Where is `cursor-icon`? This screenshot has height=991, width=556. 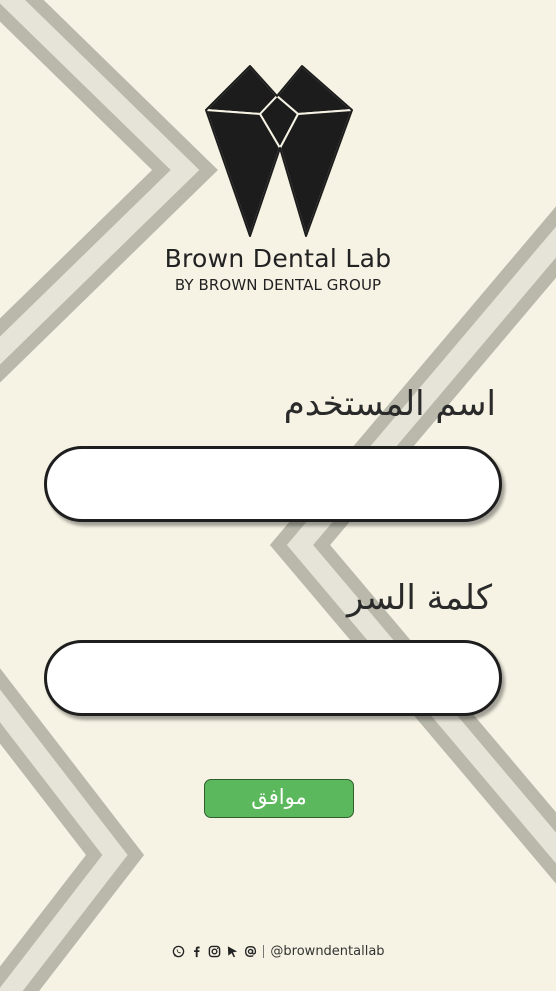
cursor-icon is located at coordinates (232, 951).